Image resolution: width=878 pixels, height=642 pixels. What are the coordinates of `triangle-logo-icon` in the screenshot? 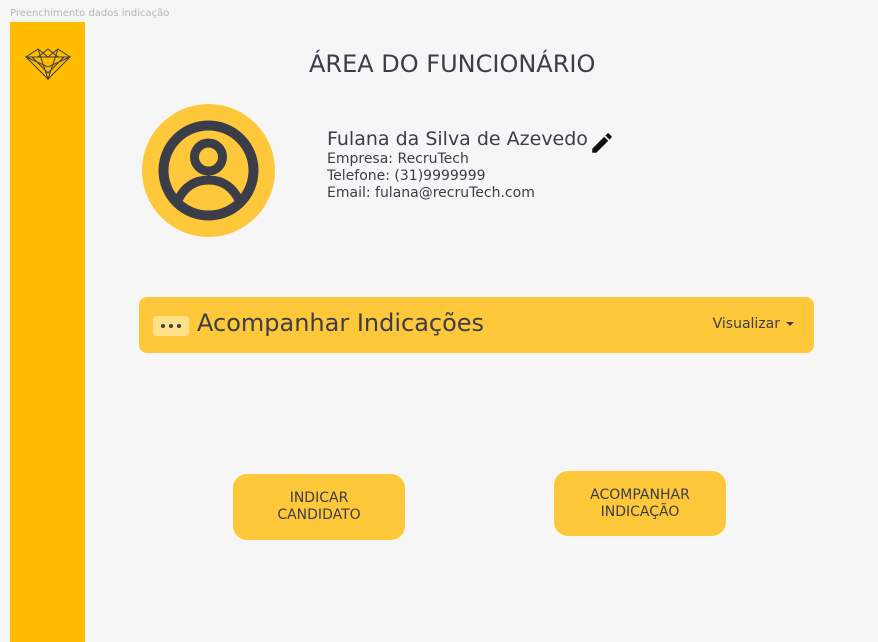 It's located at (48, 64).